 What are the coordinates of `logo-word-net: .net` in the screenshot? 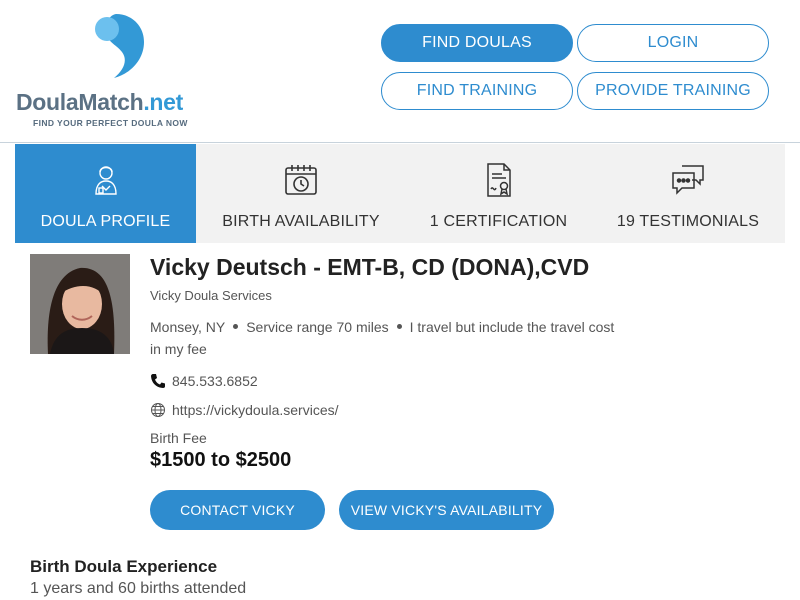 It's located at (163, 102).